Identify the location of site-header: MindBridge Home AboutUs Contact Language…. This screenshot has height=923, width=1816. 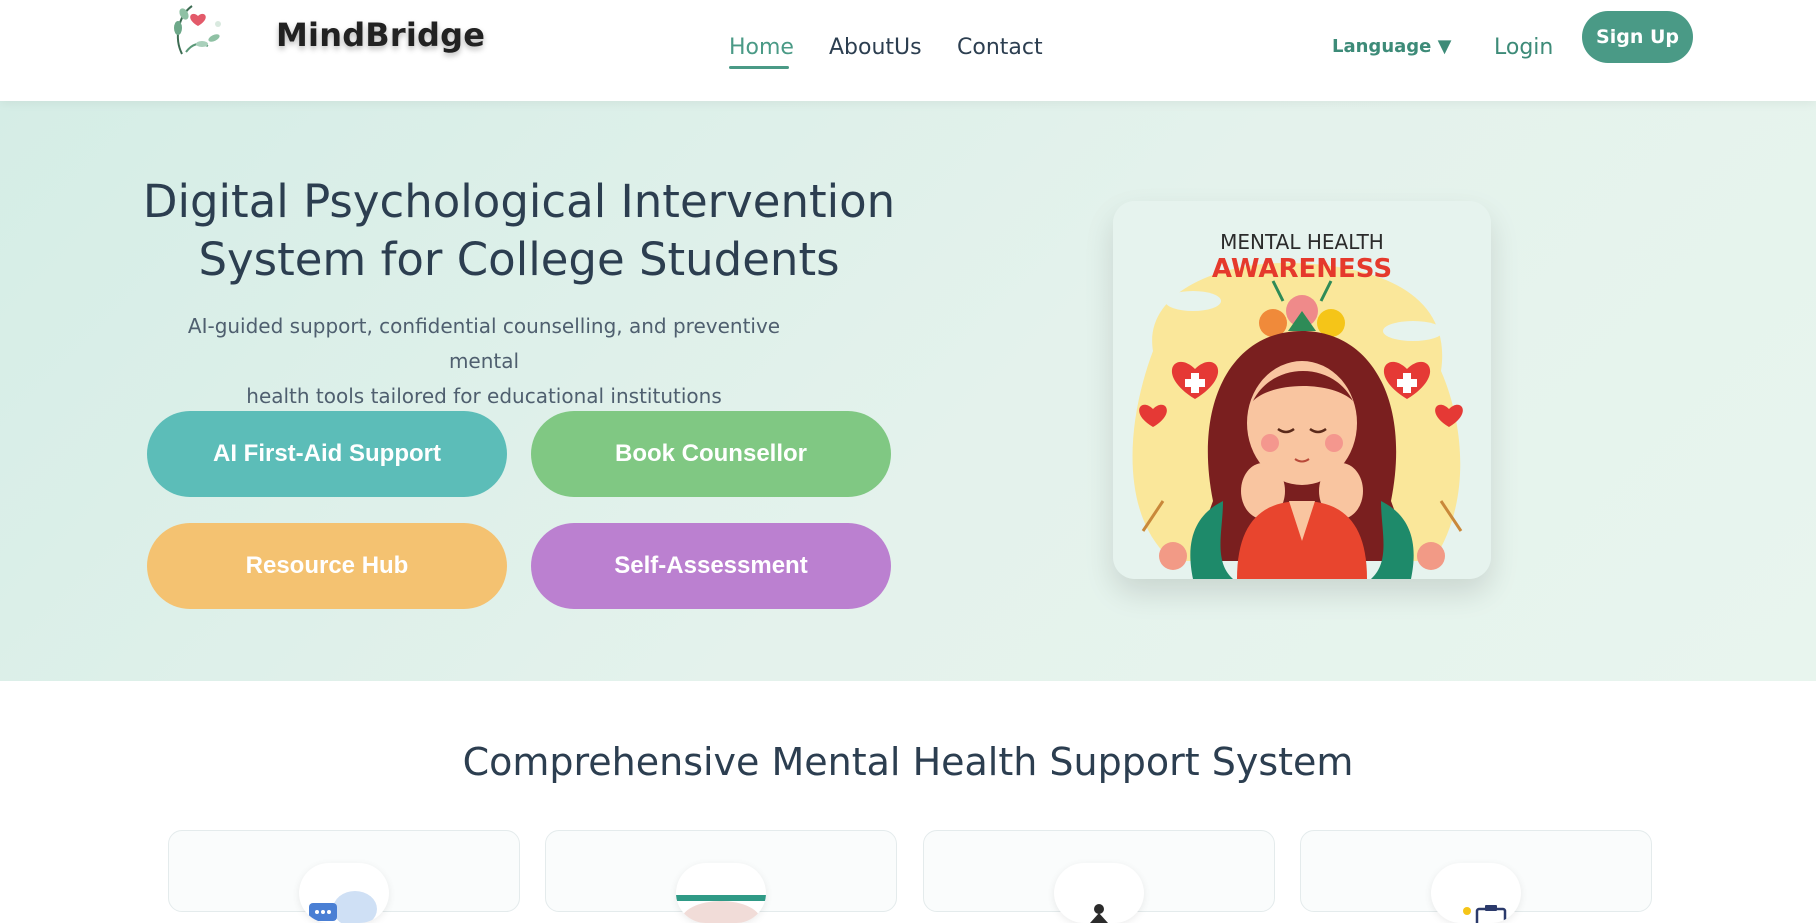
(908, 50).